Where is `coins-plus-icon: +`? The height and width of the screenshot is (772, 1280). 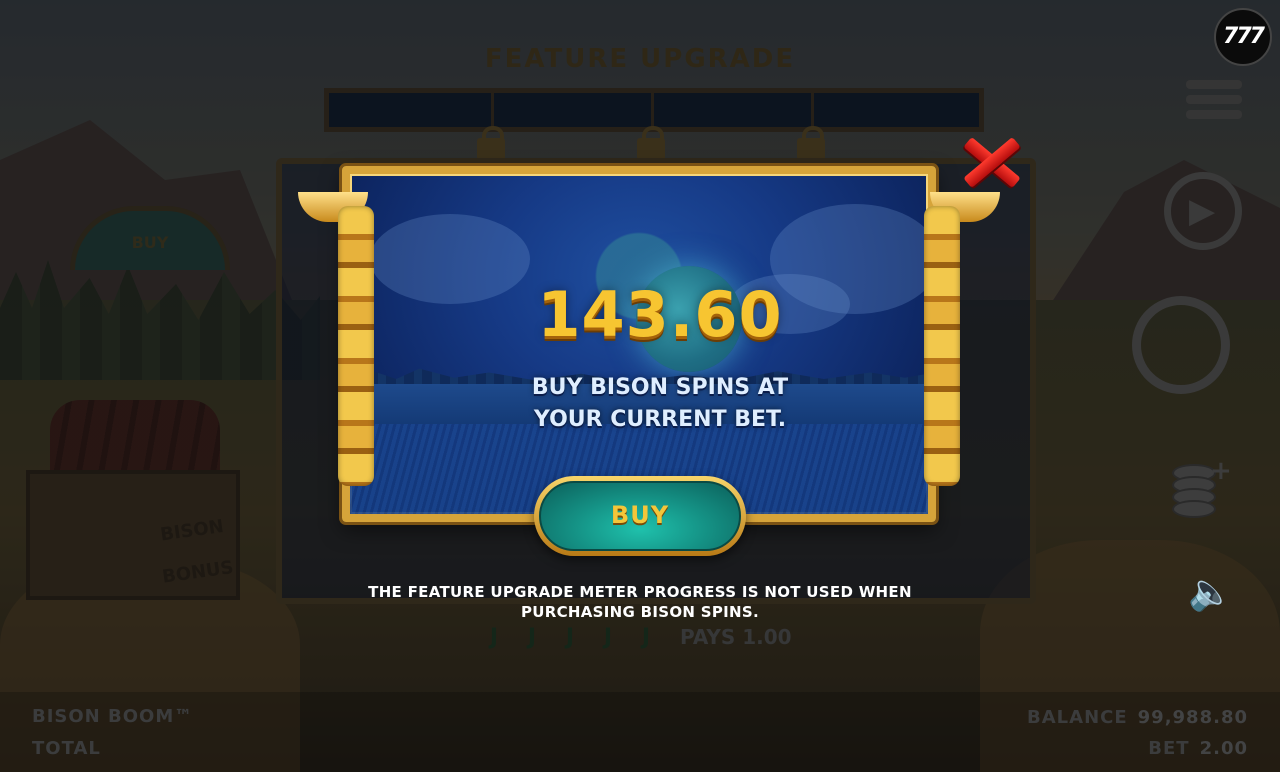
coins-plus-icon: + is located at coordinates (1203, 487).